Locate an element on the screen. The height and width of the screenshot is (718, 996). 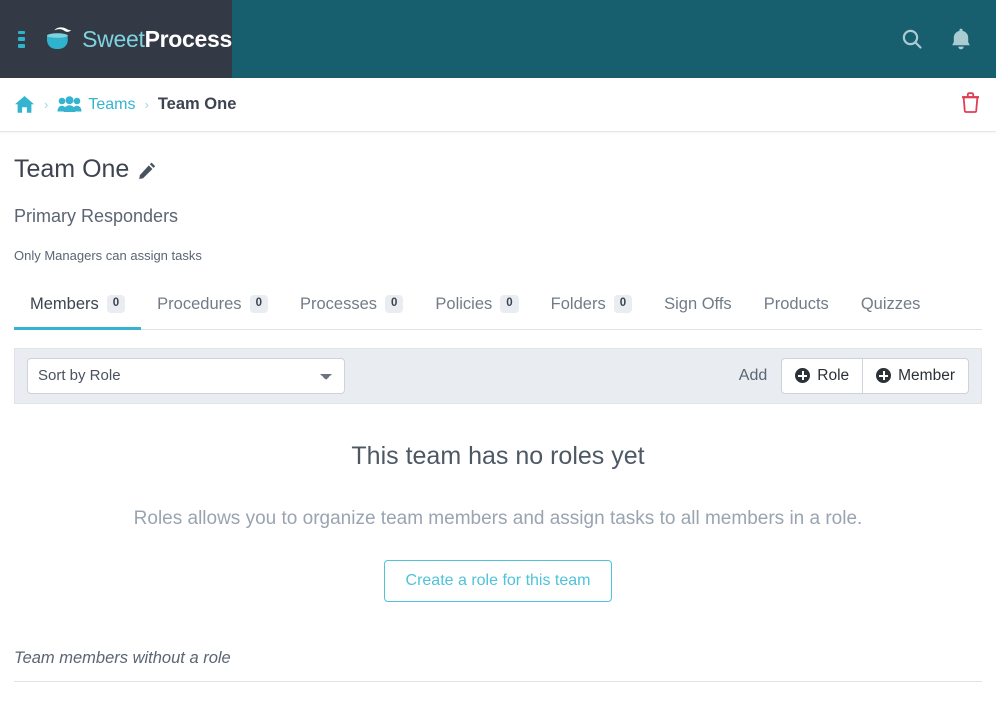
tab-members: Members 0 is located at coordinates (78, 307).